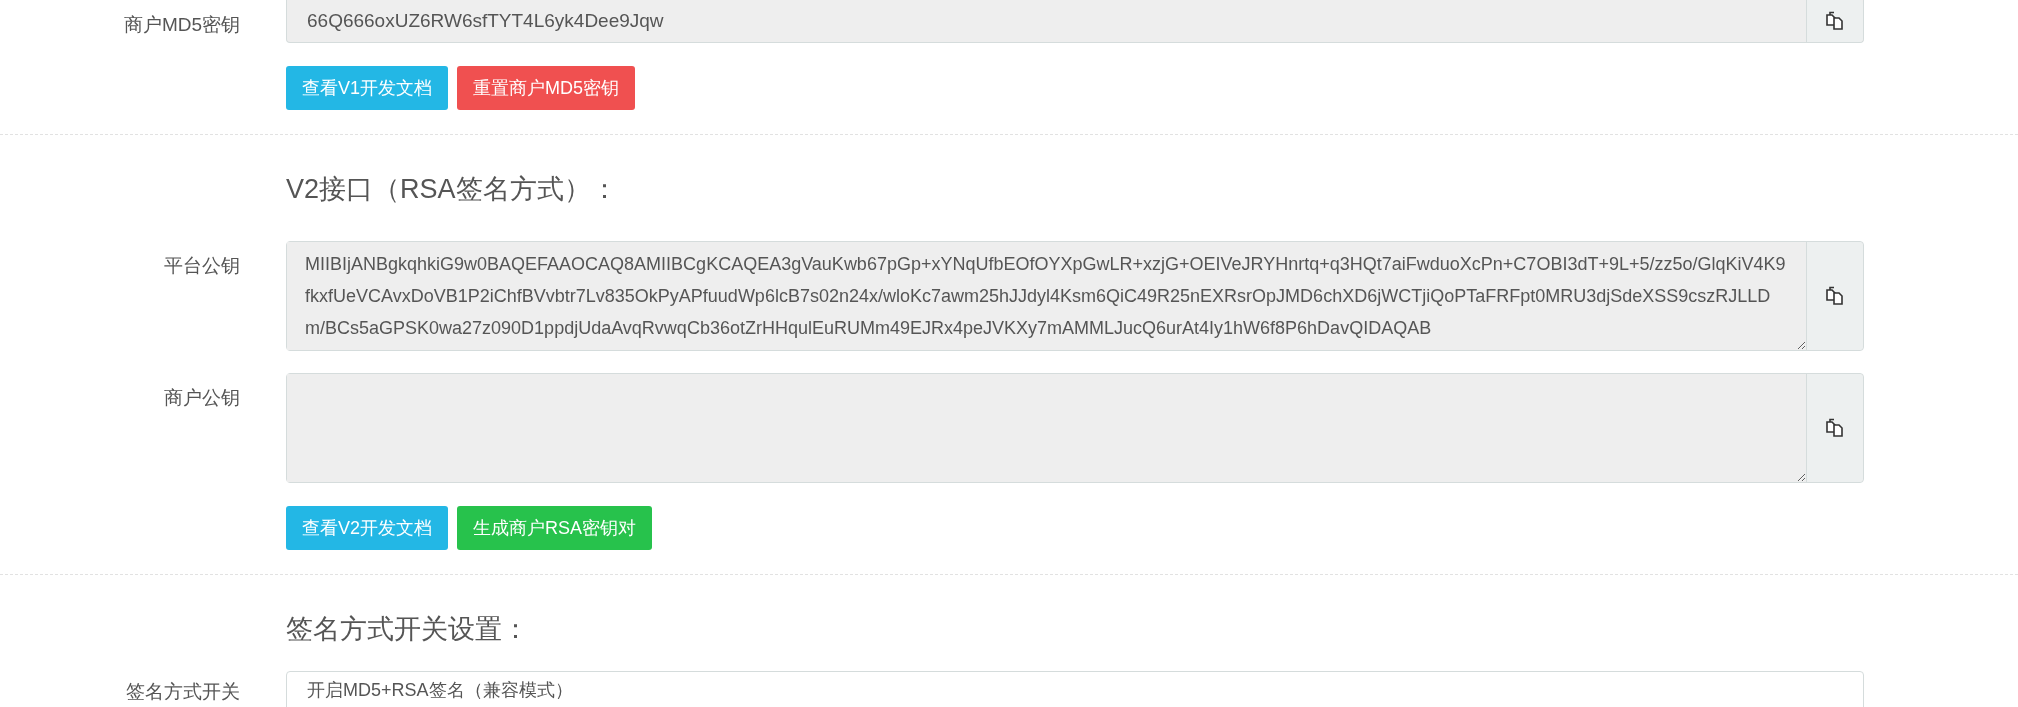 The height and width of the screenshot is (707, 2018). I want to click on select-field: 开启MD5+RSA签名（兼容模式）, so click(1075, 689).